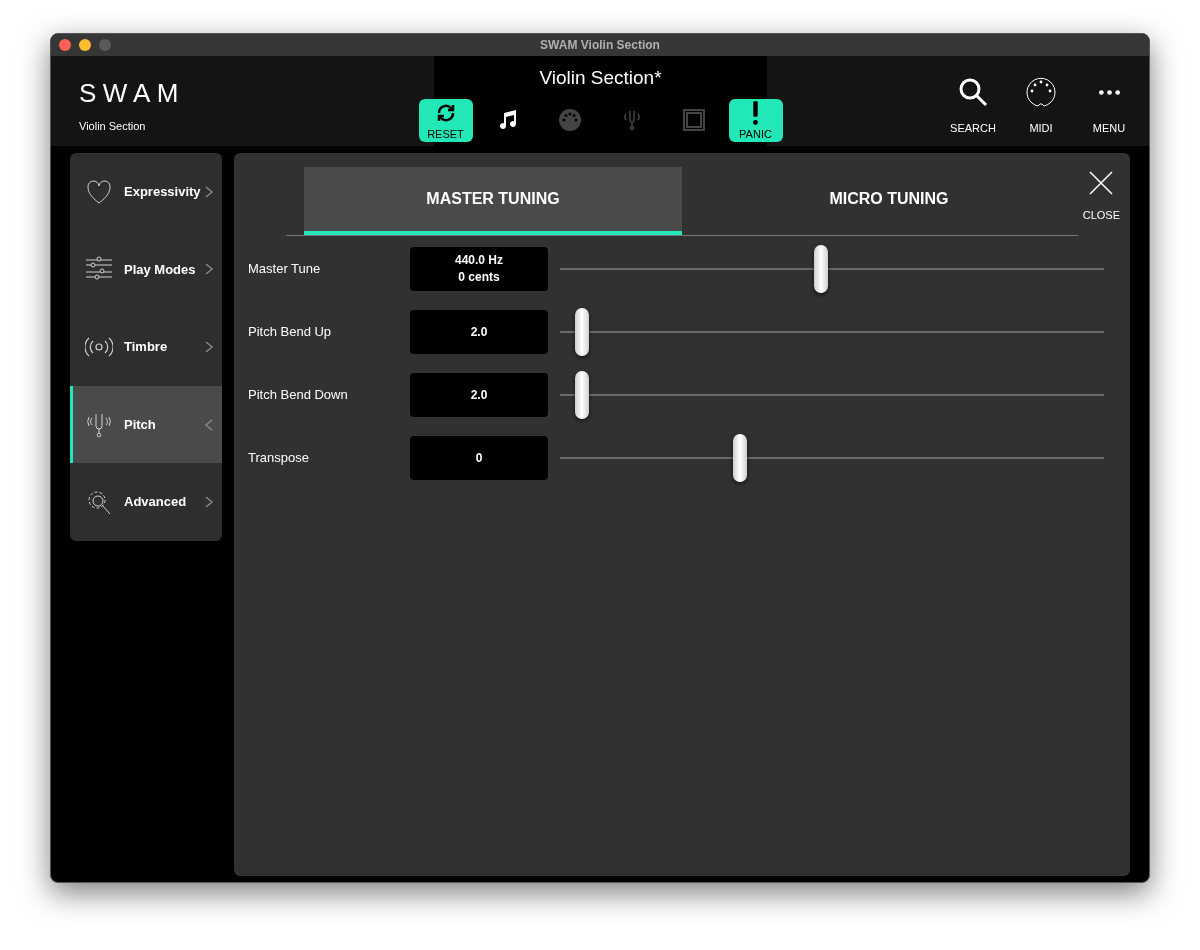  What do you see at coordinates (1109, 106) in the screenshot?
I see `header-action-button: MENU` at bounding box center [1109, 106].